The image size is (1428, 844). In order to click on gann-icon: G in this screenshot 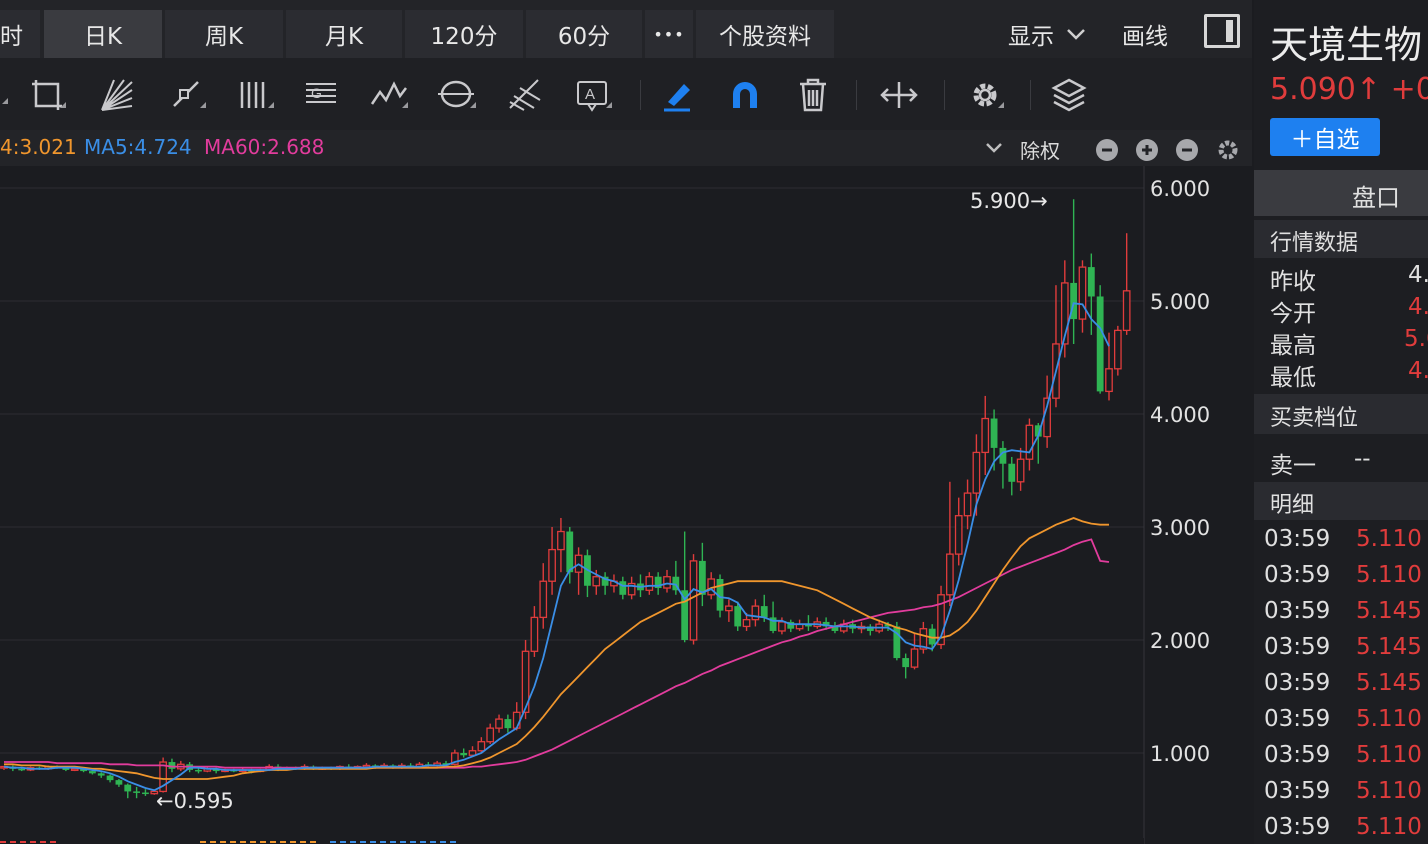, I will do `click(321, 95)`.